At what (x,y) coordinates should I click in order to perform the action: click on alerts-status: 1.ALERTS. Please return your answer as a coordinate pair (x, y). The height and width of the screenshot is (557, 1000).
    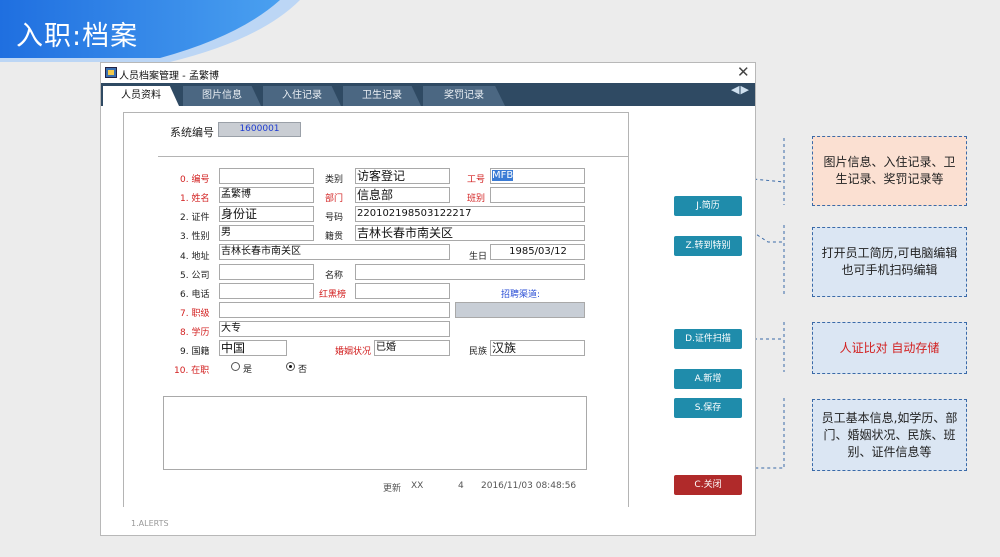
    Looking at the image, I should click on (150, 523).